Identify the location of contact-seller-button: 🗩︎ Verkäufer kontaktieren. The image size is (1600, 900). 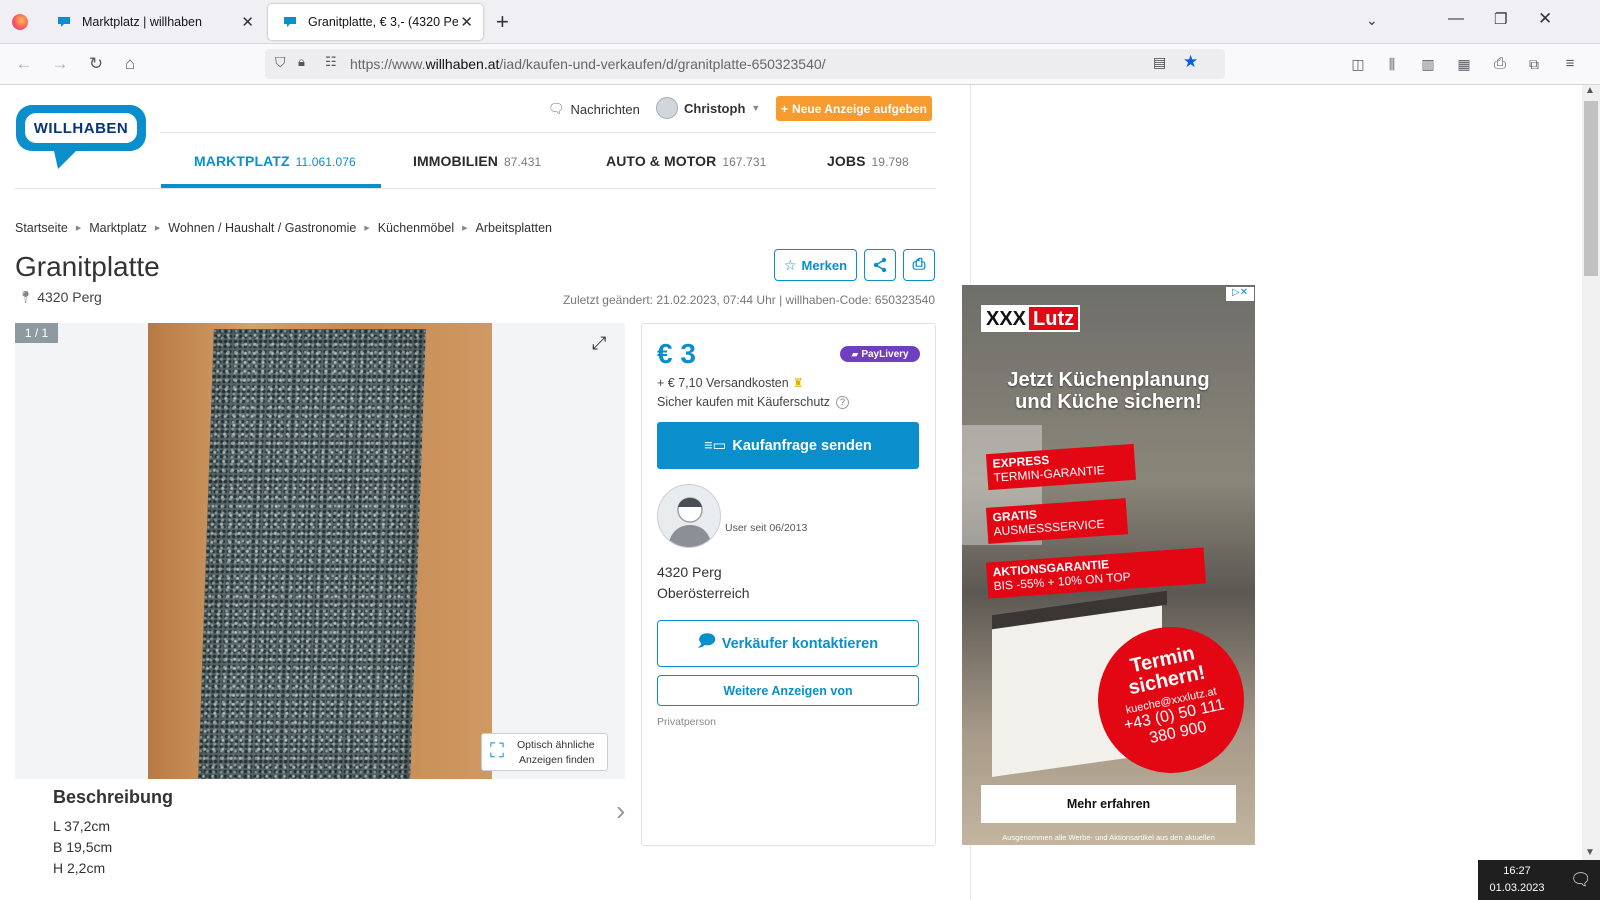
(788, 643).